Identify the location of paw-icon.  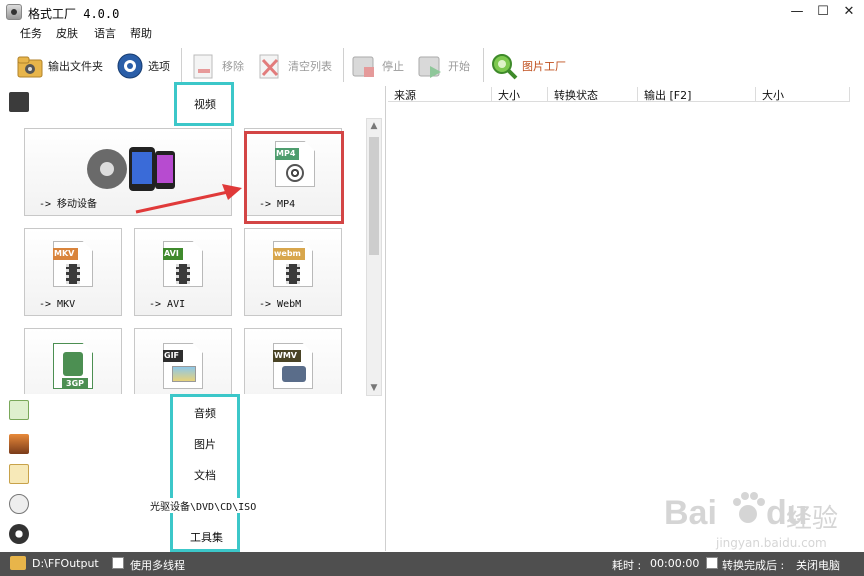
(749, 507).